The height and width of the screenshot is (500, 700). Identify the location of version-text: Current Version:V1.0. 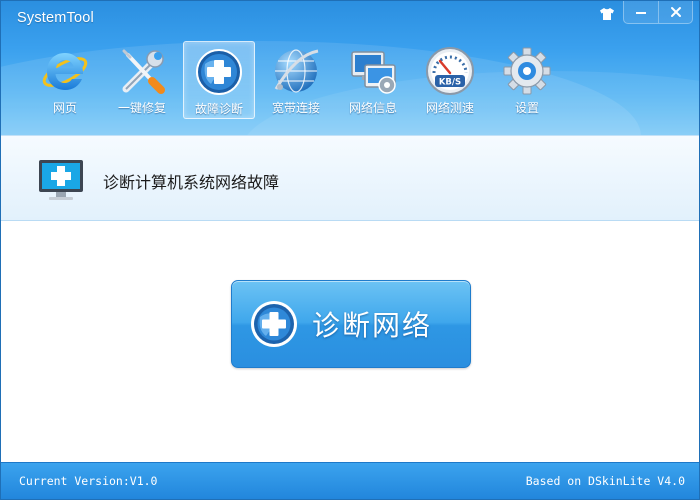
(88, 481).